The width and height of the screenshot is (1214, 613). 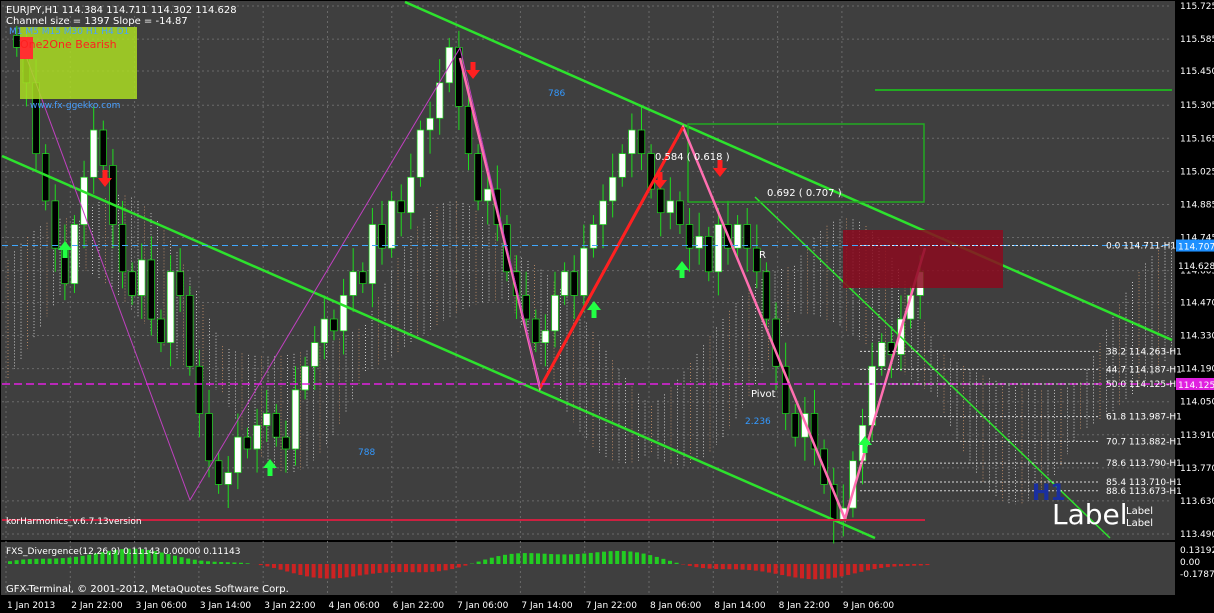 What do you see at coordinates (419, 606) in the screenshot?
I see `x-tick-label: 6 Jan 22:00` at bounding box center [419, 606].